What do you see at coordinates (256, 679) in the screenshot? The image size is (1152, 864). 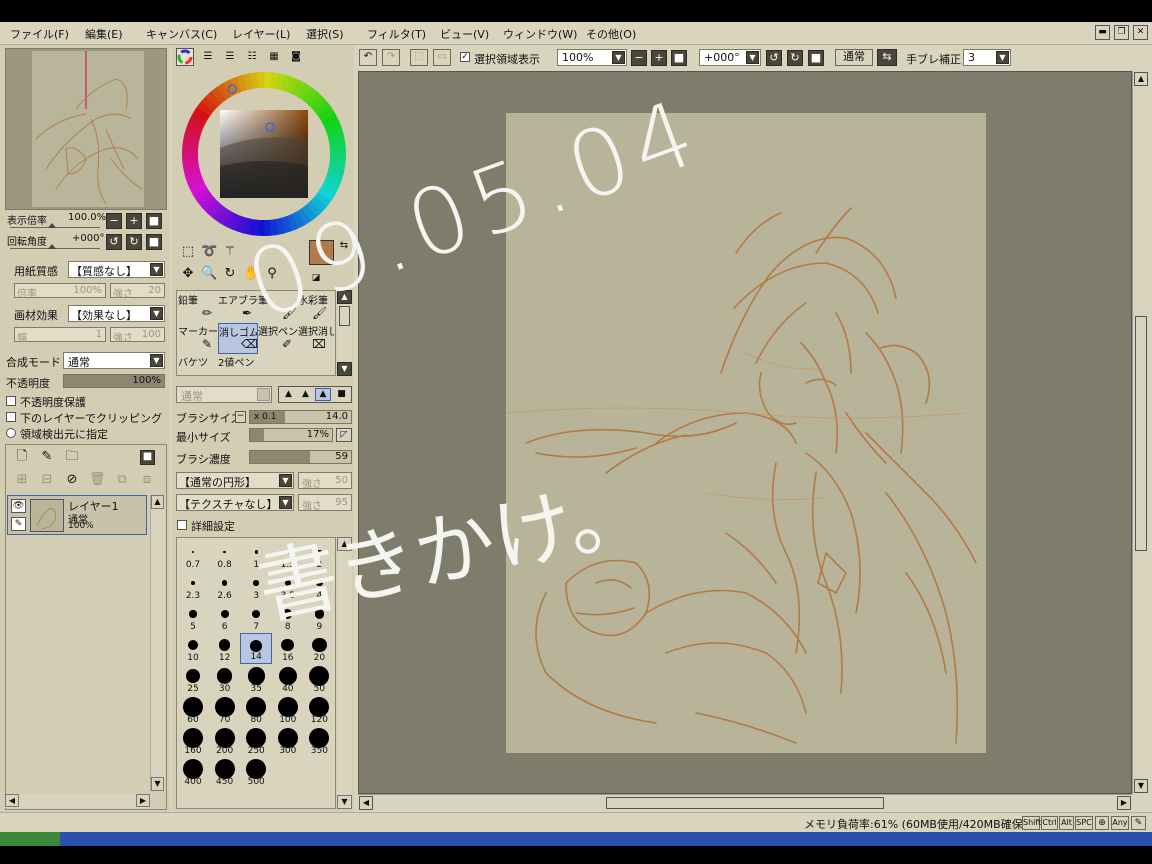 I see `brush-size-cell: 35` at bounding box center [256, 679].